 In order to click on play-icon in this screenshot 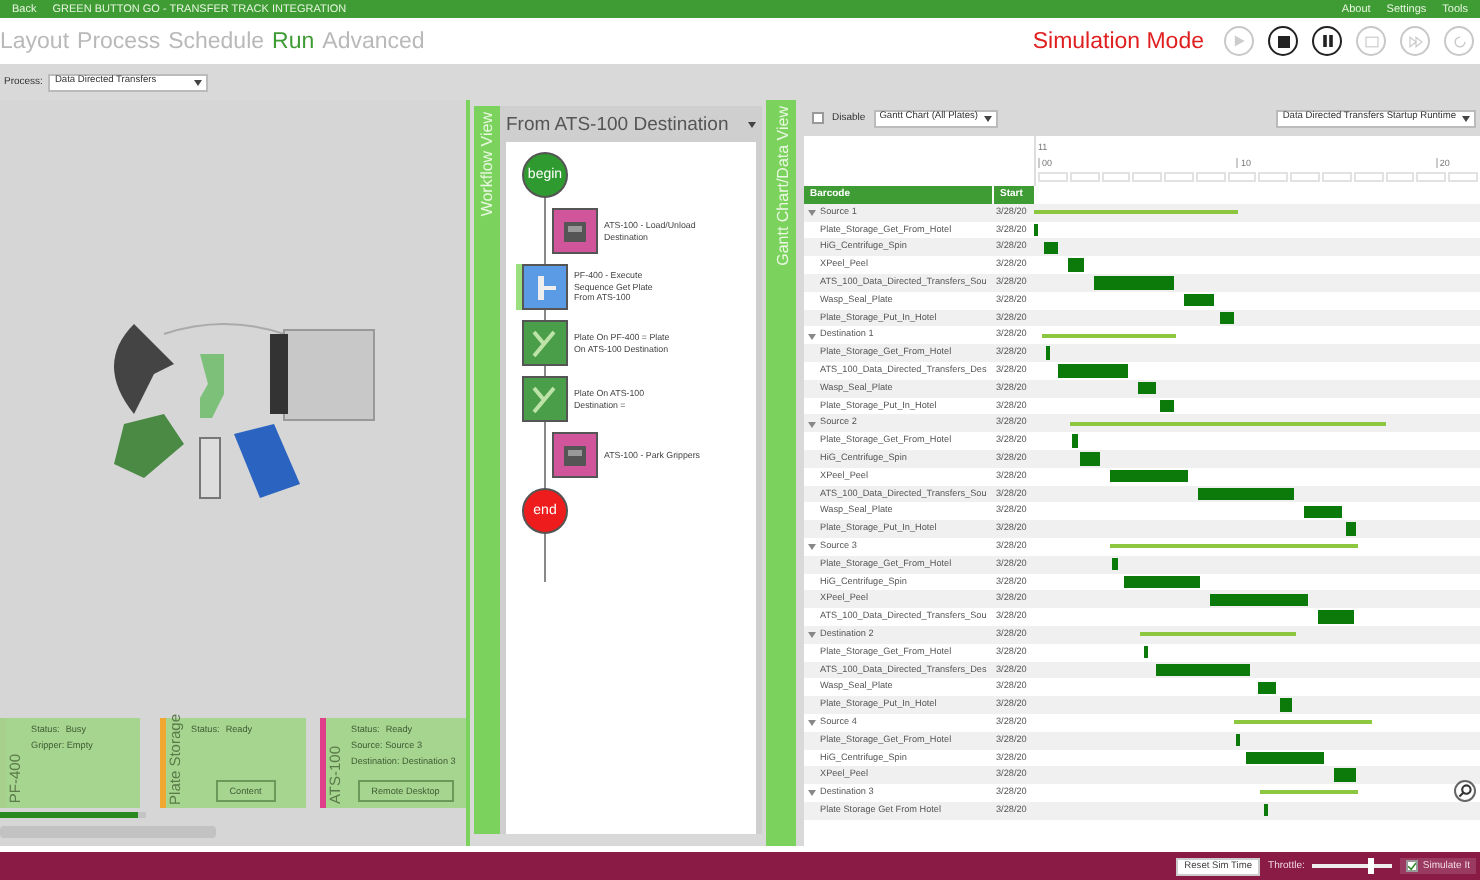, I will do `click(1239, 41)`.